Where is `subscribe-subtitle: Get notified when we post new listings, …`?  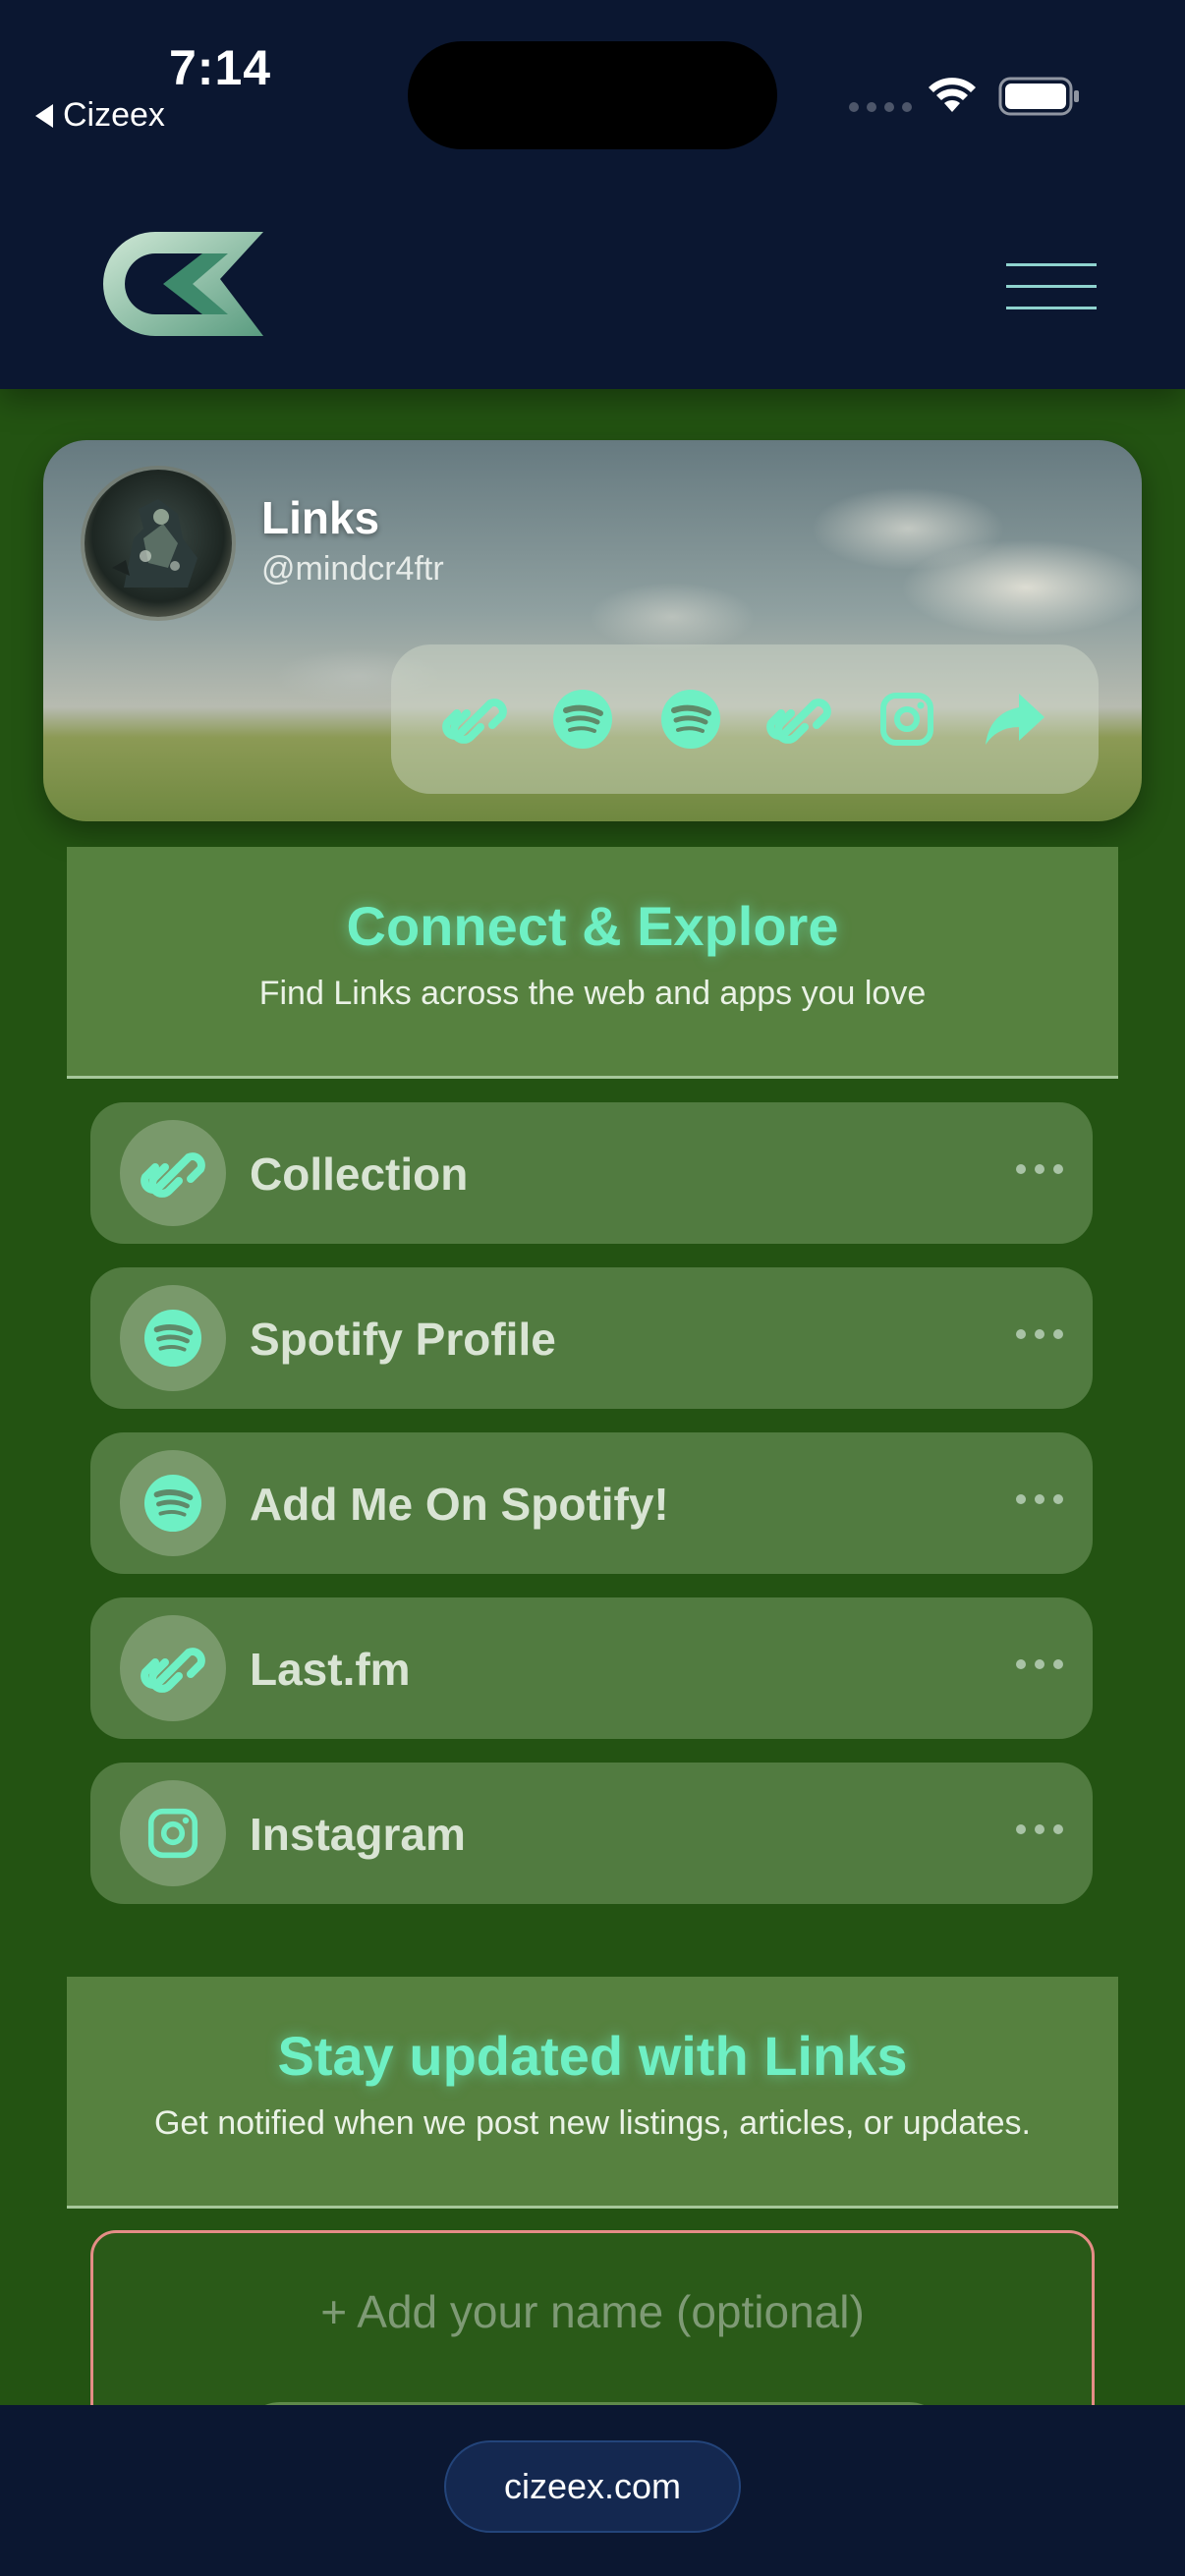 subscribe-subtitle: Get notified when we post new listings, … is located at coordinates (592, 2123).